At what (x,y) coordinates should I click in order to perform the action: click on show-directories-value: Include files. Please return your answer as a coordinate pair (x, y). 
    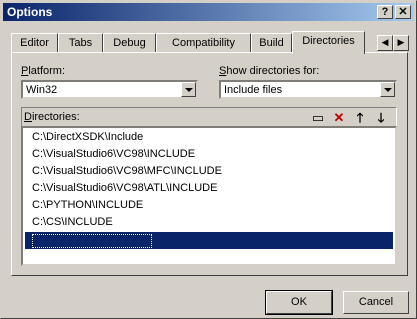
    Looking at the image, I should click on (253, 90).